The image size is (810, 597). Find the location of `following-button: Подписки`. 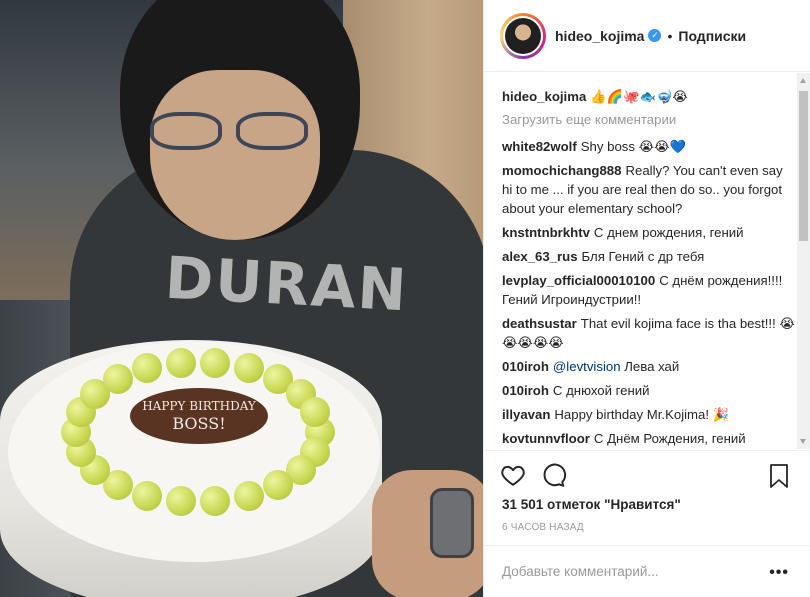

following-button: Подписки is located at coordinates (712, 36).